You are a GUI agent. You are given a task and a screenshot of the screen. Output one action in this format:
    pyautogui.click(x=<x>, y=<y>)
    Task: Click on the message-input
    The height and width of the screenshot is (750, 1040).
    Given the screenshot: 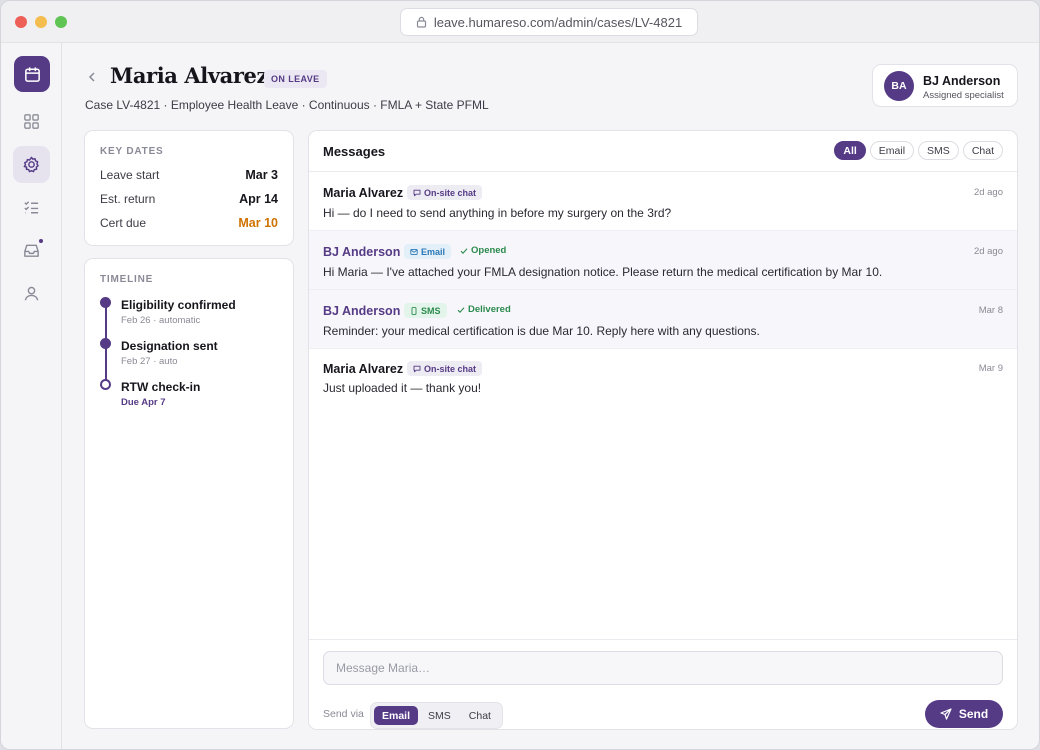 What is the action you would take?
    pyautogui.click(x=663, y=668)
    